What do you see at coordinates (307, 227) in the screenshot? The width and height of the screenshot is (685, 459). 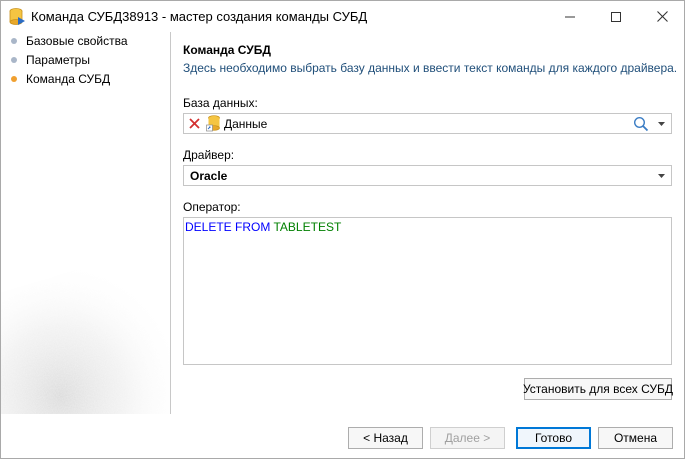 I see `sql-identifier: TABLETEST` at bounding box center [307, 227].